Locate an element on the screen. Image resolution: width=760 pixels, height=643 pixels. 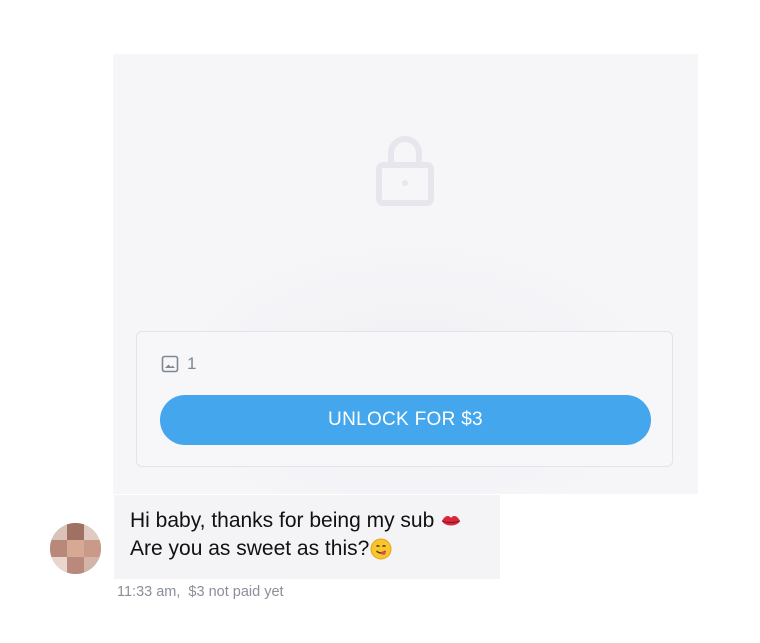
message-meta: 11:33 am, $3 not paid yet is located at coordinates (200, 592).